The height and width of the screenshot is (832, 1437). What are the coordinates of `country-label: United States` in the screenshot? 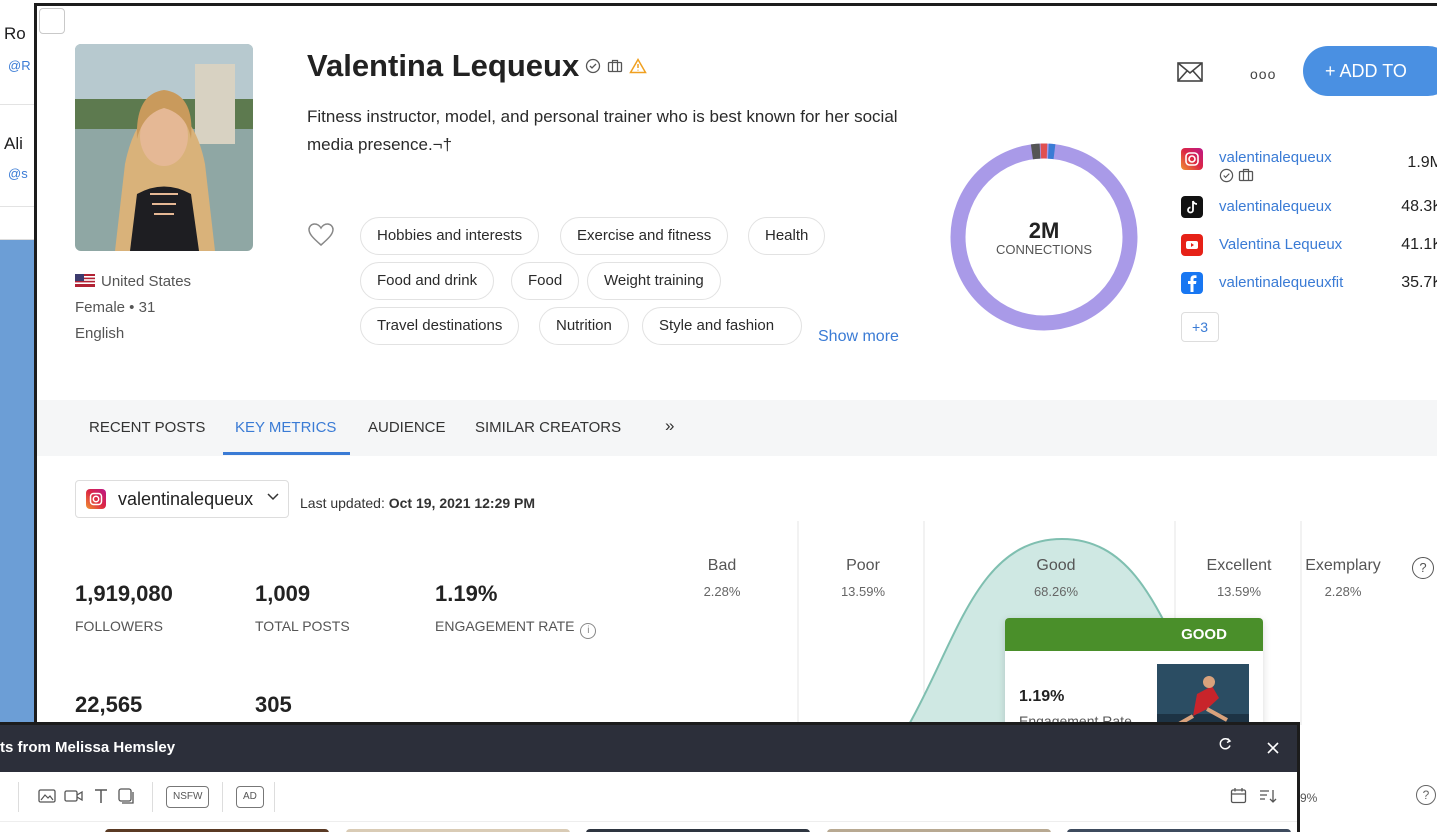 It's located at (146, 281).